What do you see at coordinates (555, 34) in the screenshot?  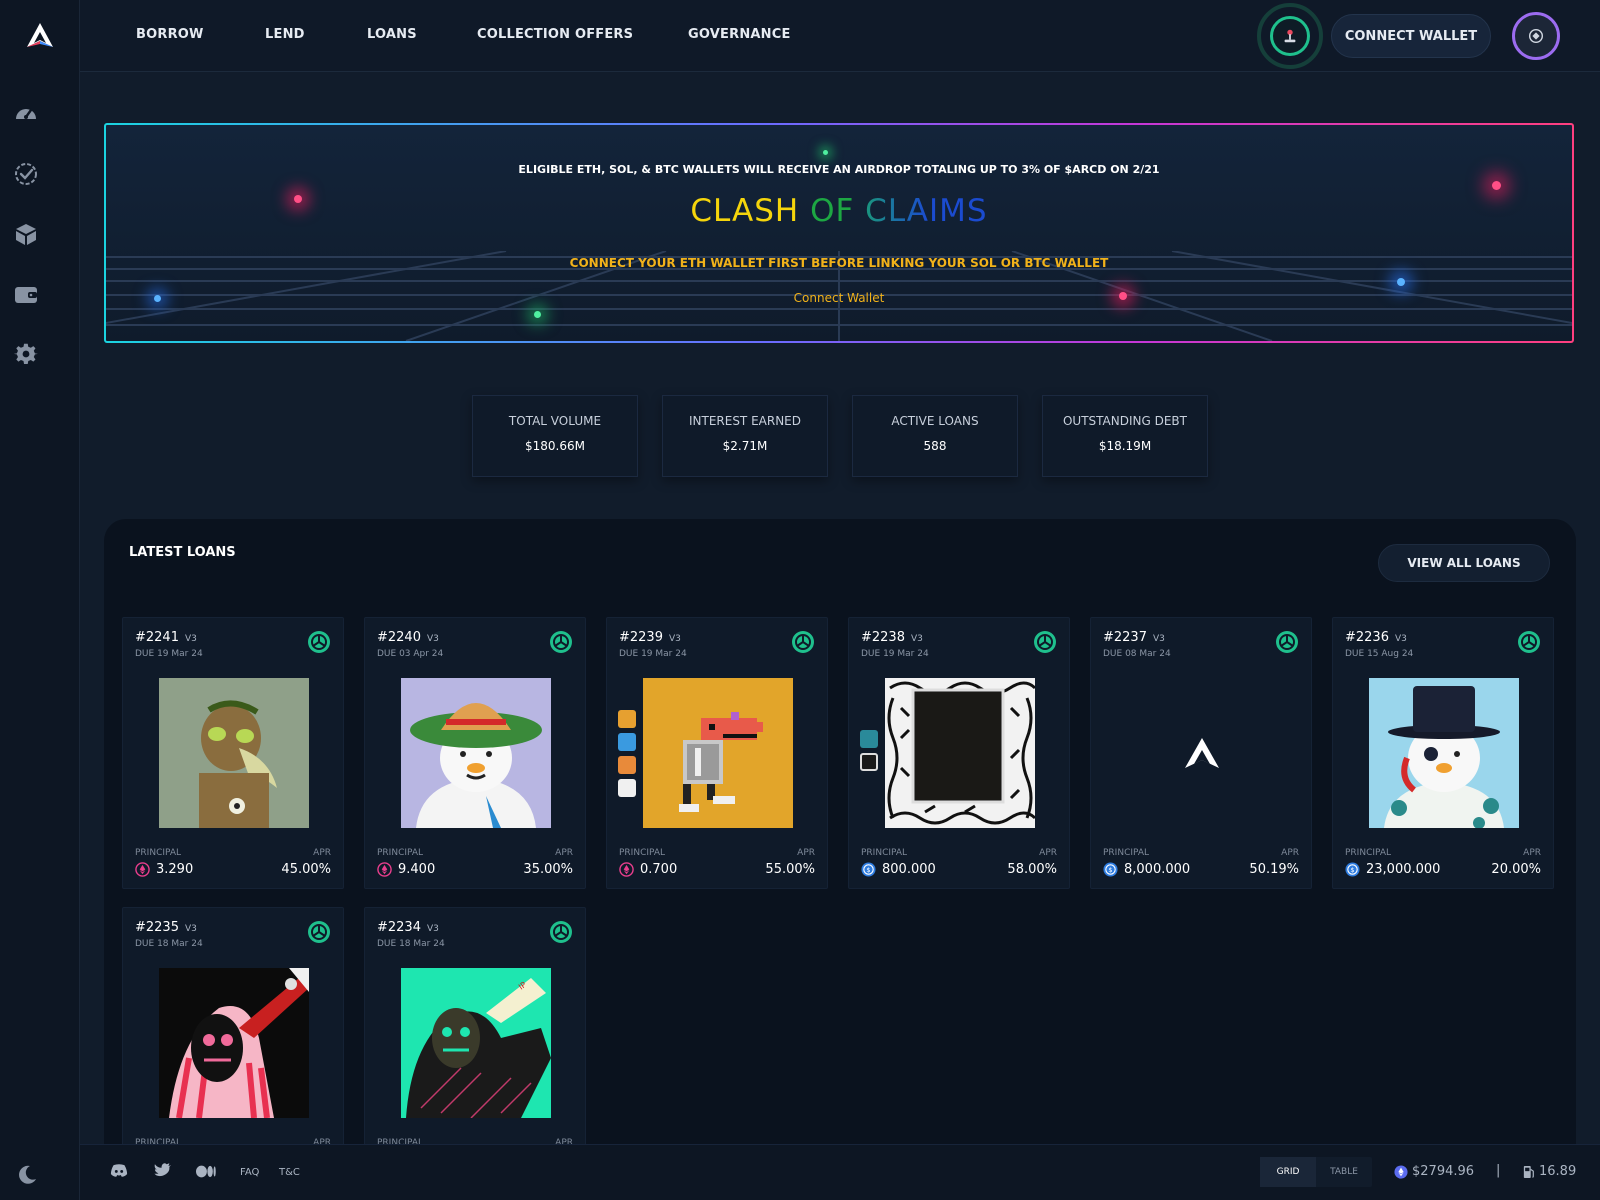 I see `nav-collection-offers: COLLECTION OFFERS` at bounding box center [555, 34].